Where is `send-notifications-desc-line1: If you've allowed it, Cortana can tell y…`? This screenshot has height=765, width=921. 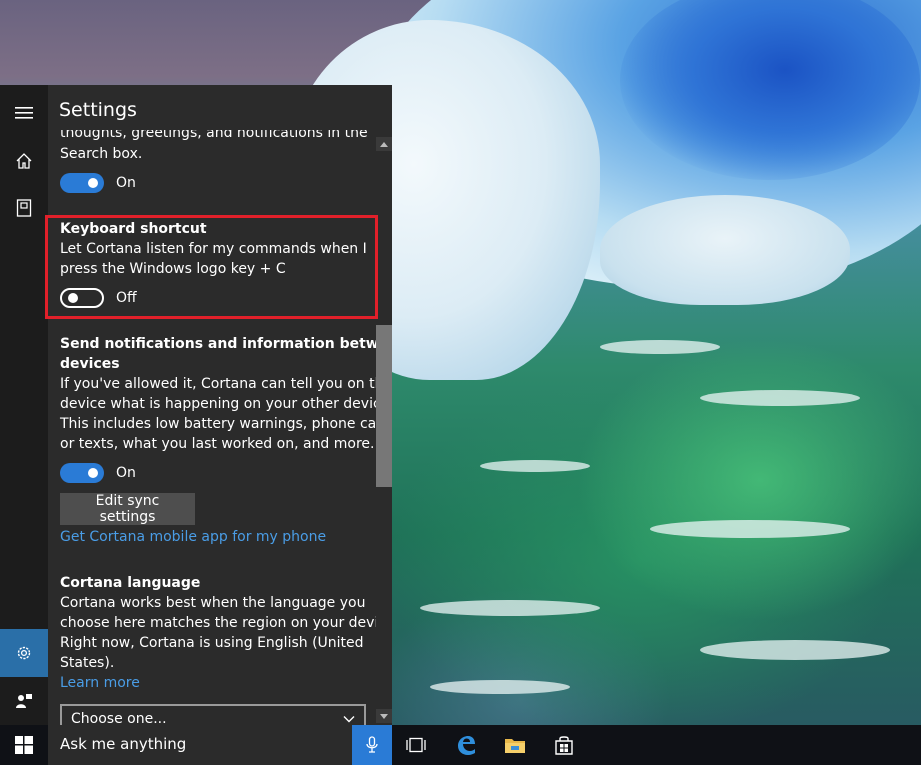
send-notifications-desc-line1: If you've allowed it, Cortana can tell y… is located at coordinates (226, 384).